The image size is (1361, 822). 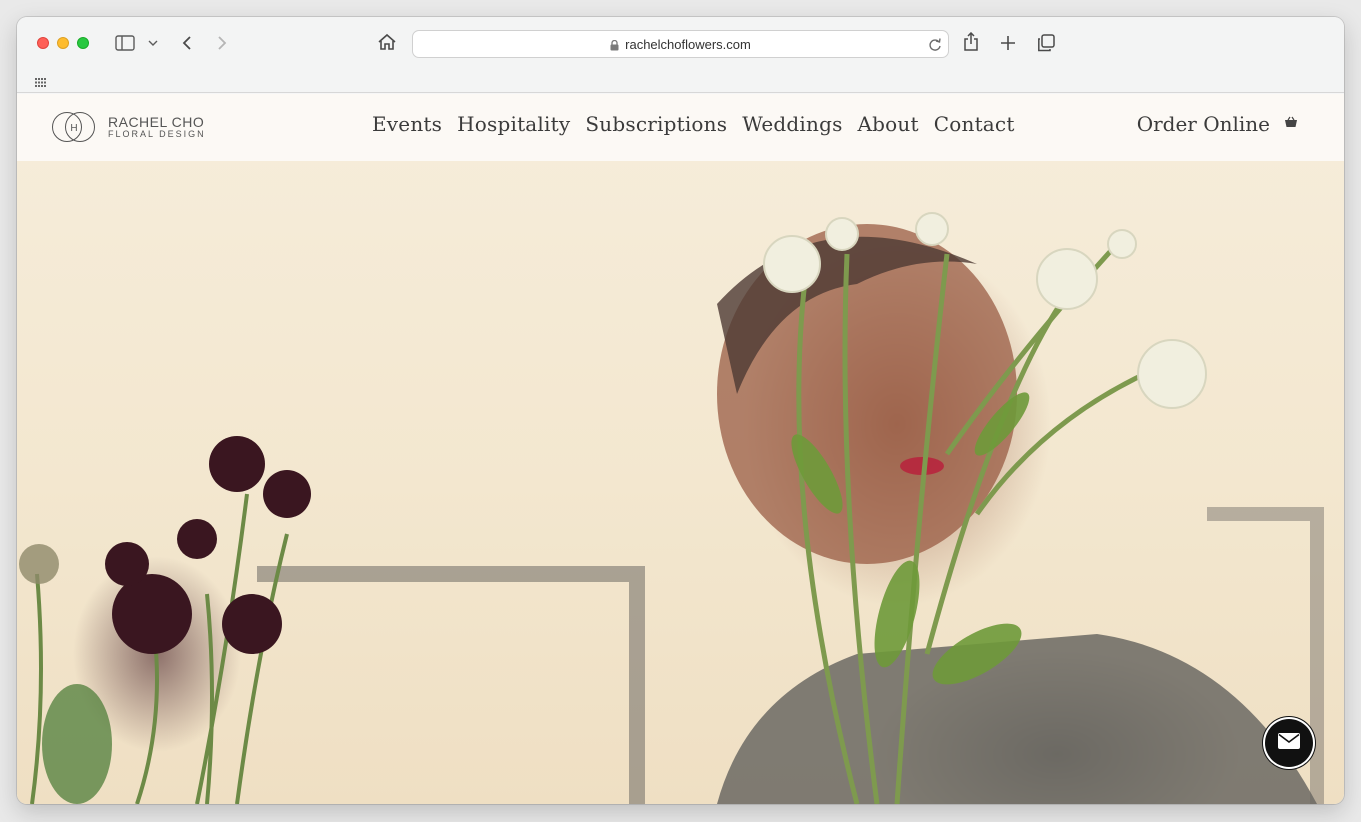 I want to click on site-logo: H Rachel Cho Floral Design, so click(x=128, y=127).